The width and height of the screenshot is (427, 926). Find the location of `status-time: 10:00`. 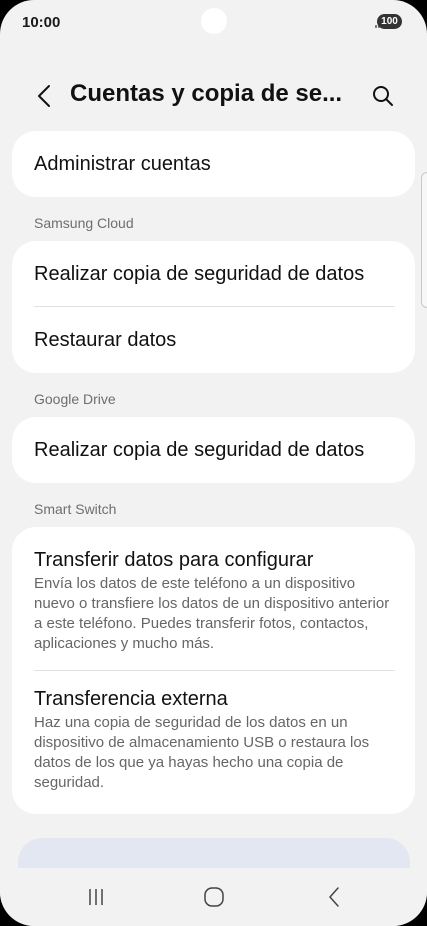

status-time: 10:00 is located at coordinates (41, 22).